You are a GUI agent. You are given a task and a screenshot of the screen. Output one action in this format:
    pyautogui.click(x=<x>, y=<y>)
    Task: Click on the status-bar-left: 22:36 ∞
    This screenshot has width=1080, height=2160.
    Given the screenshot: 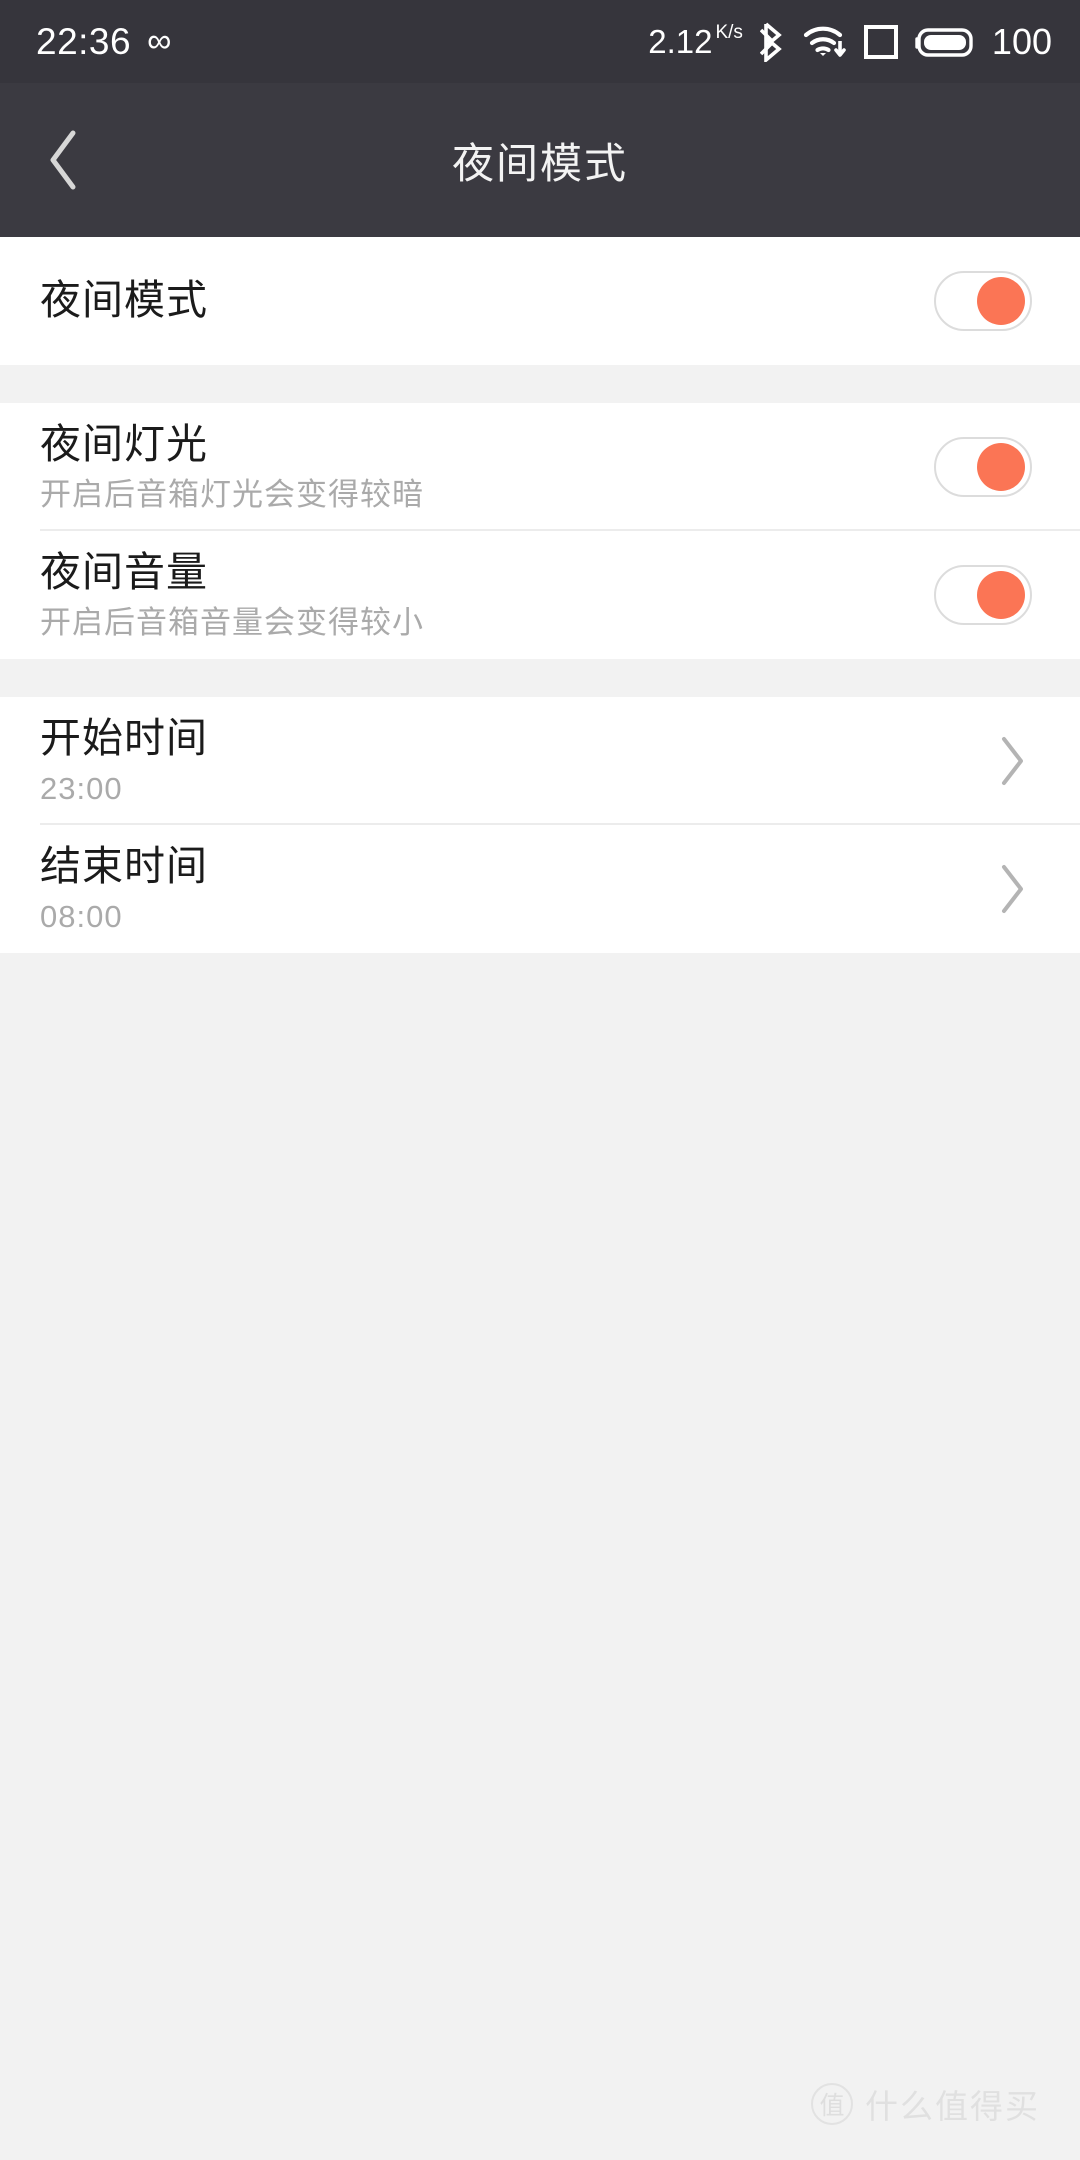 What is the action you would take?
    pyautogui.click(x=103, y=41)
    